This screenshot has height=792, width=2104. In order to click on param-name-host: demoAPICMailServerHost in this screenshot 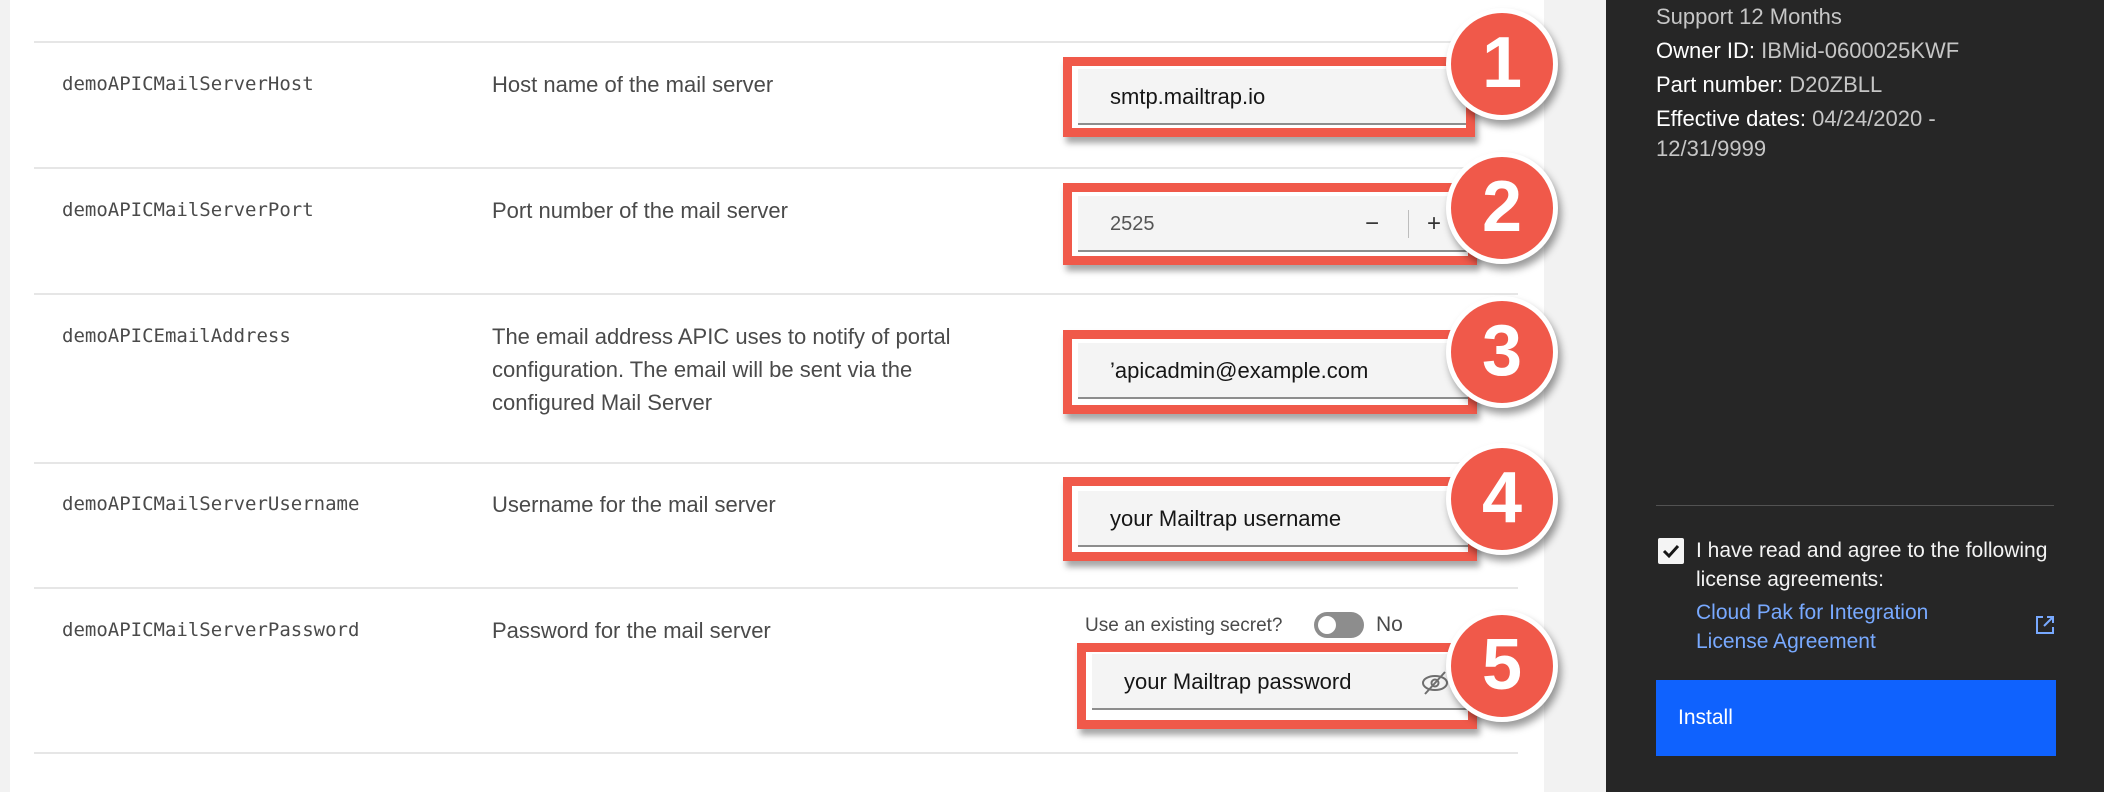, I will do `click(188, 84)`.